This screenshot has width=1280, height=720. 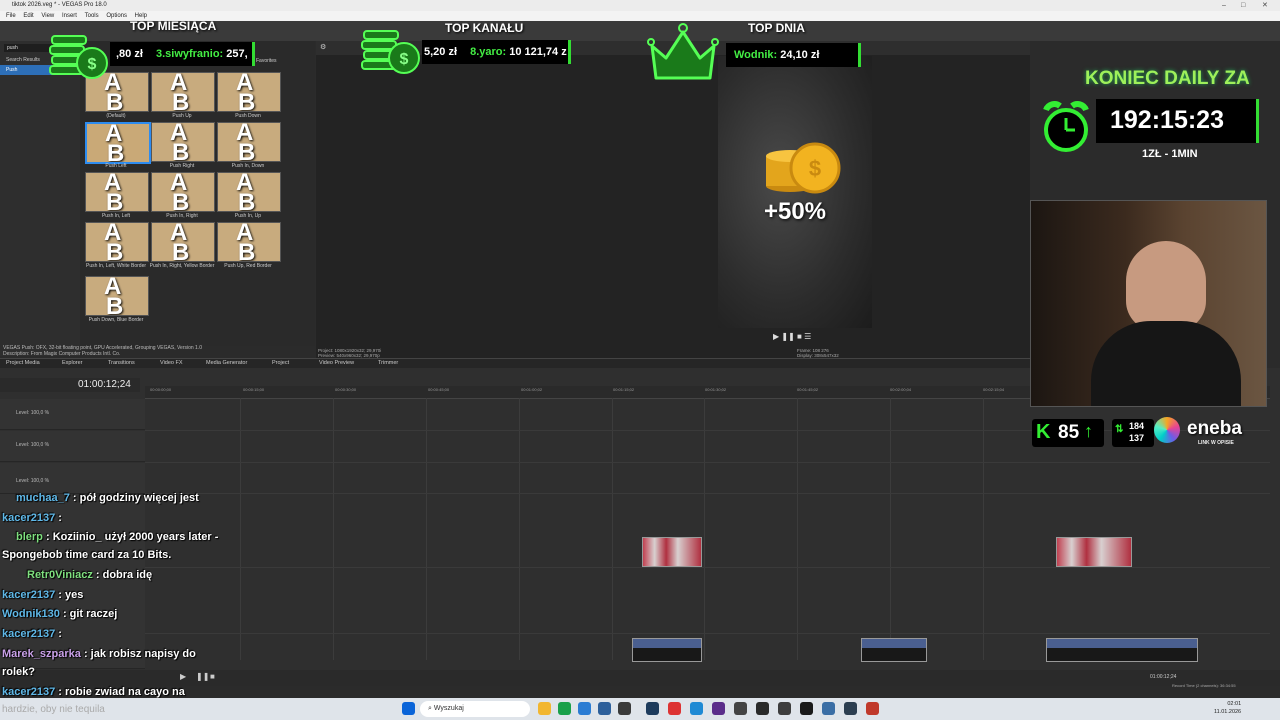 I want to click on edge-icon, so click(x=584, y=708).